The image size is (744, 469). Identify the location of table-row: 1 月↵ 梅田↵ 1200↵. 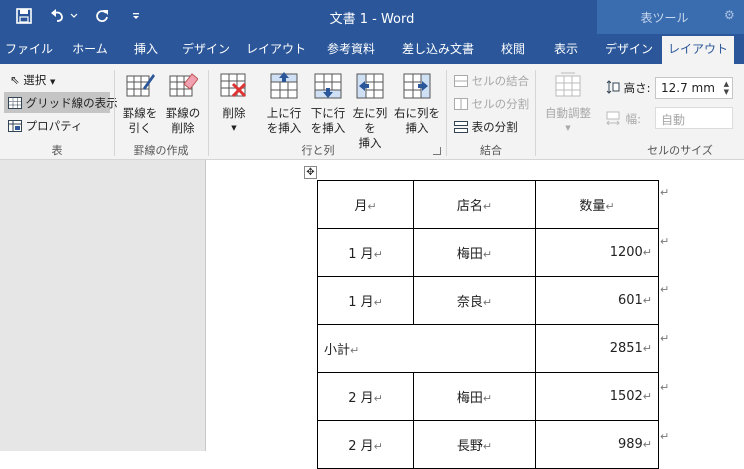
(488, 252).